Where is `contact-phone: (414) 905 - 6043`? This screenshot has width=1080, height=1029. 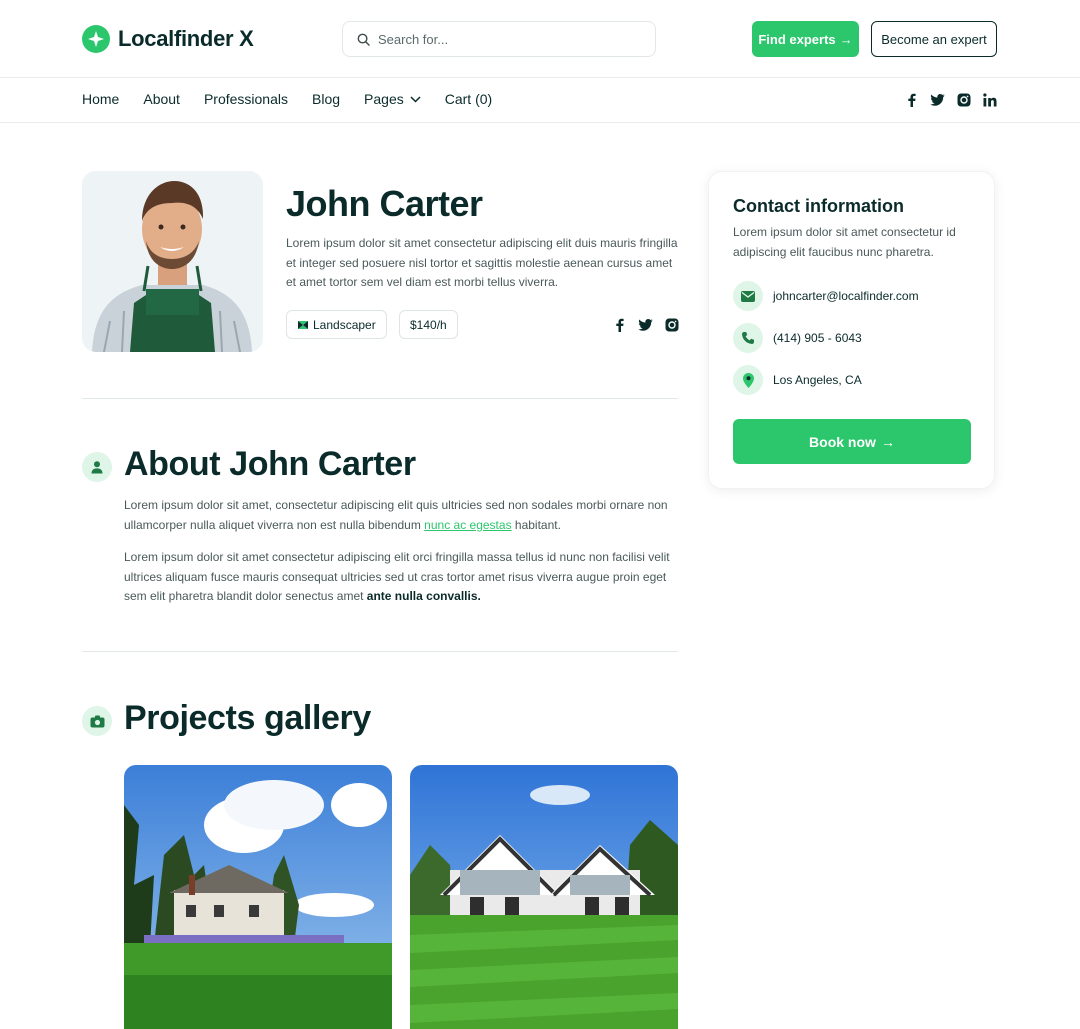
contact-phone: (414) 905 - 6043 is located at coordinates (817, 338).